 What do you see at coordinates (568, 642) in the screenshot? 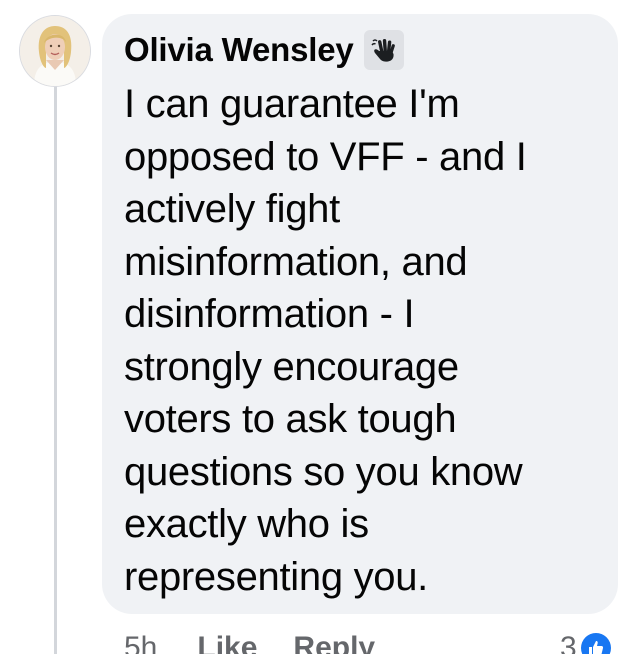
I see `reaction-count: 3` at bounding box center [568, 642].